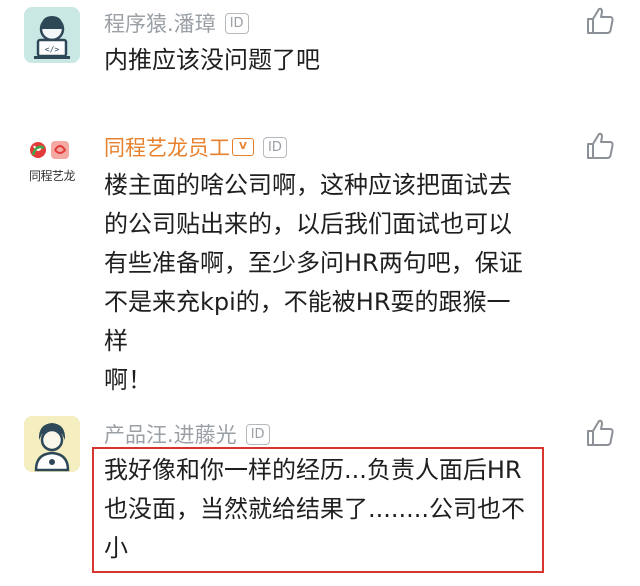 The image size is (640, 586). I want to click on product-manager-avatar-icon, so click(52, 444).